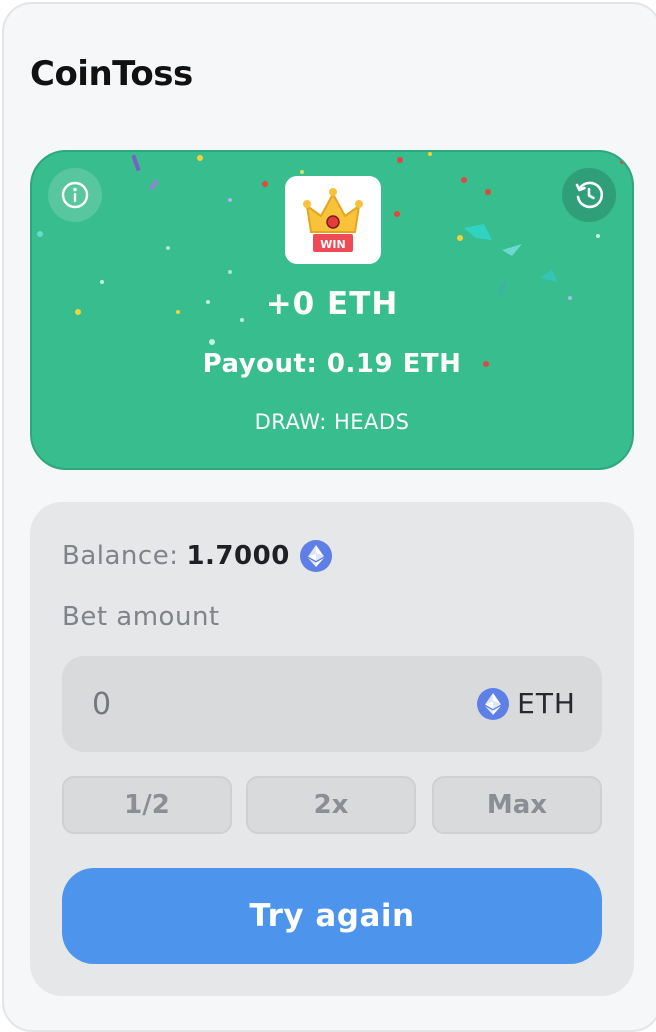 The height and width of the screenshot is (1032, 656). What do you see at coordinates (332, 244) in the screenshot?
I see `badge-text: WIN` at bounding box center [332, 244].